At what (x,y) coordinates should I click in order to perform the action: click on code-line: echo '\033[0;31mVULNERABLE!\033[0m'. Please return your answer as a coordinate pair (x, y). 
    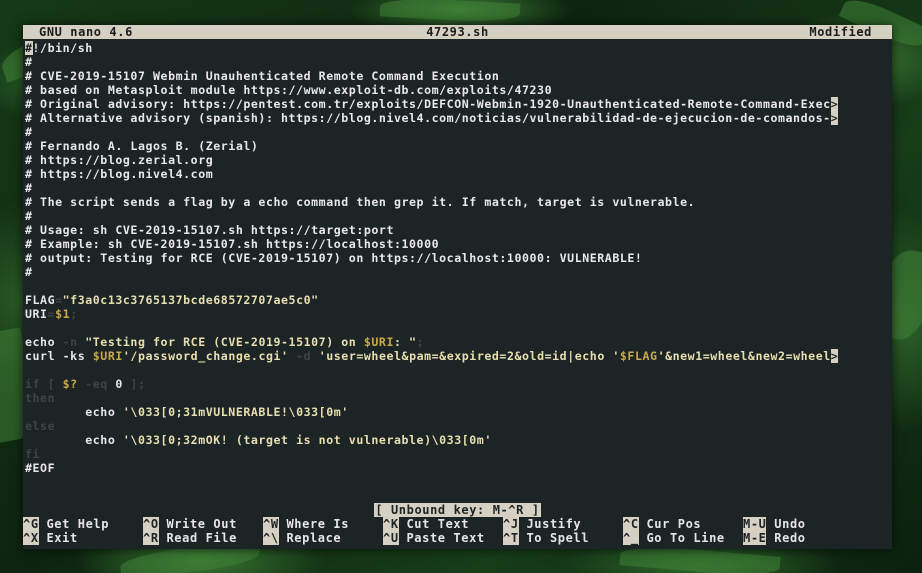
    Looking at the image, I should click on (458, 412).